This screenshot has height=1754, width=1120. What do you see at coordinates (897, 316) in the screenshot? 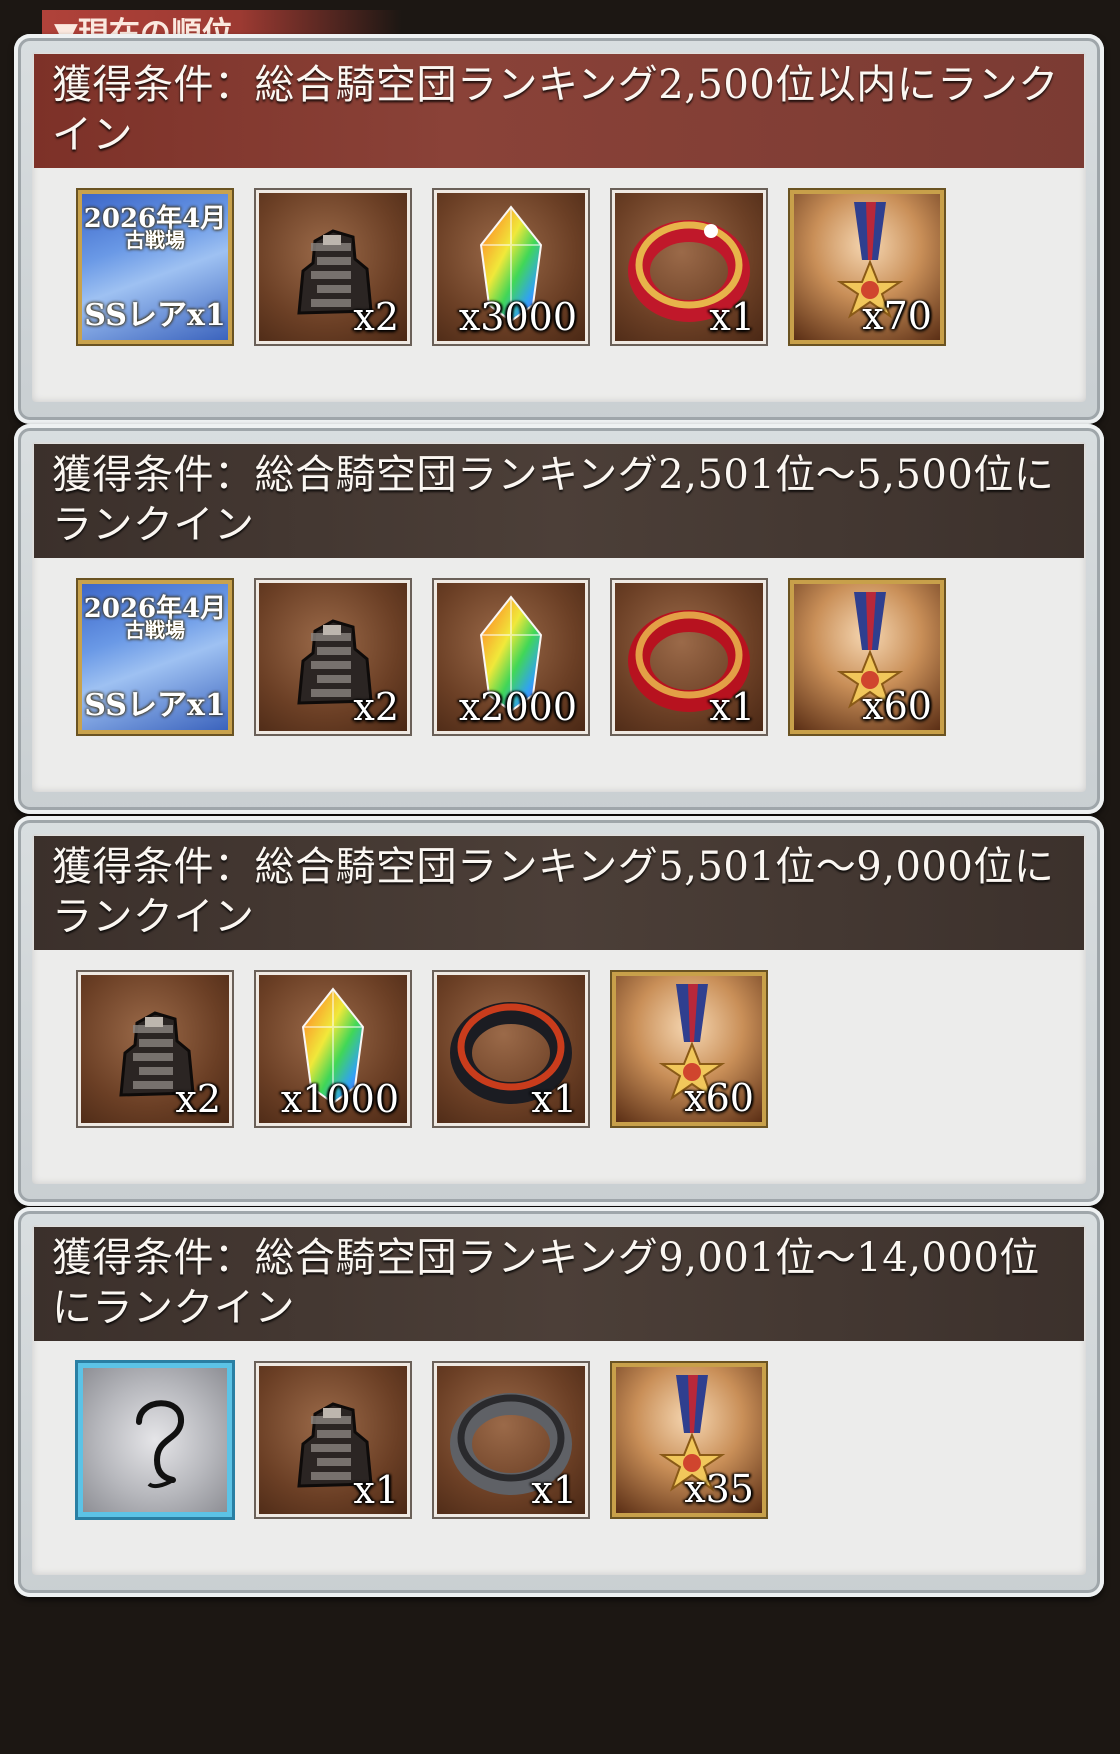
I see `item-count: x70` at bounding box center [897, 316].